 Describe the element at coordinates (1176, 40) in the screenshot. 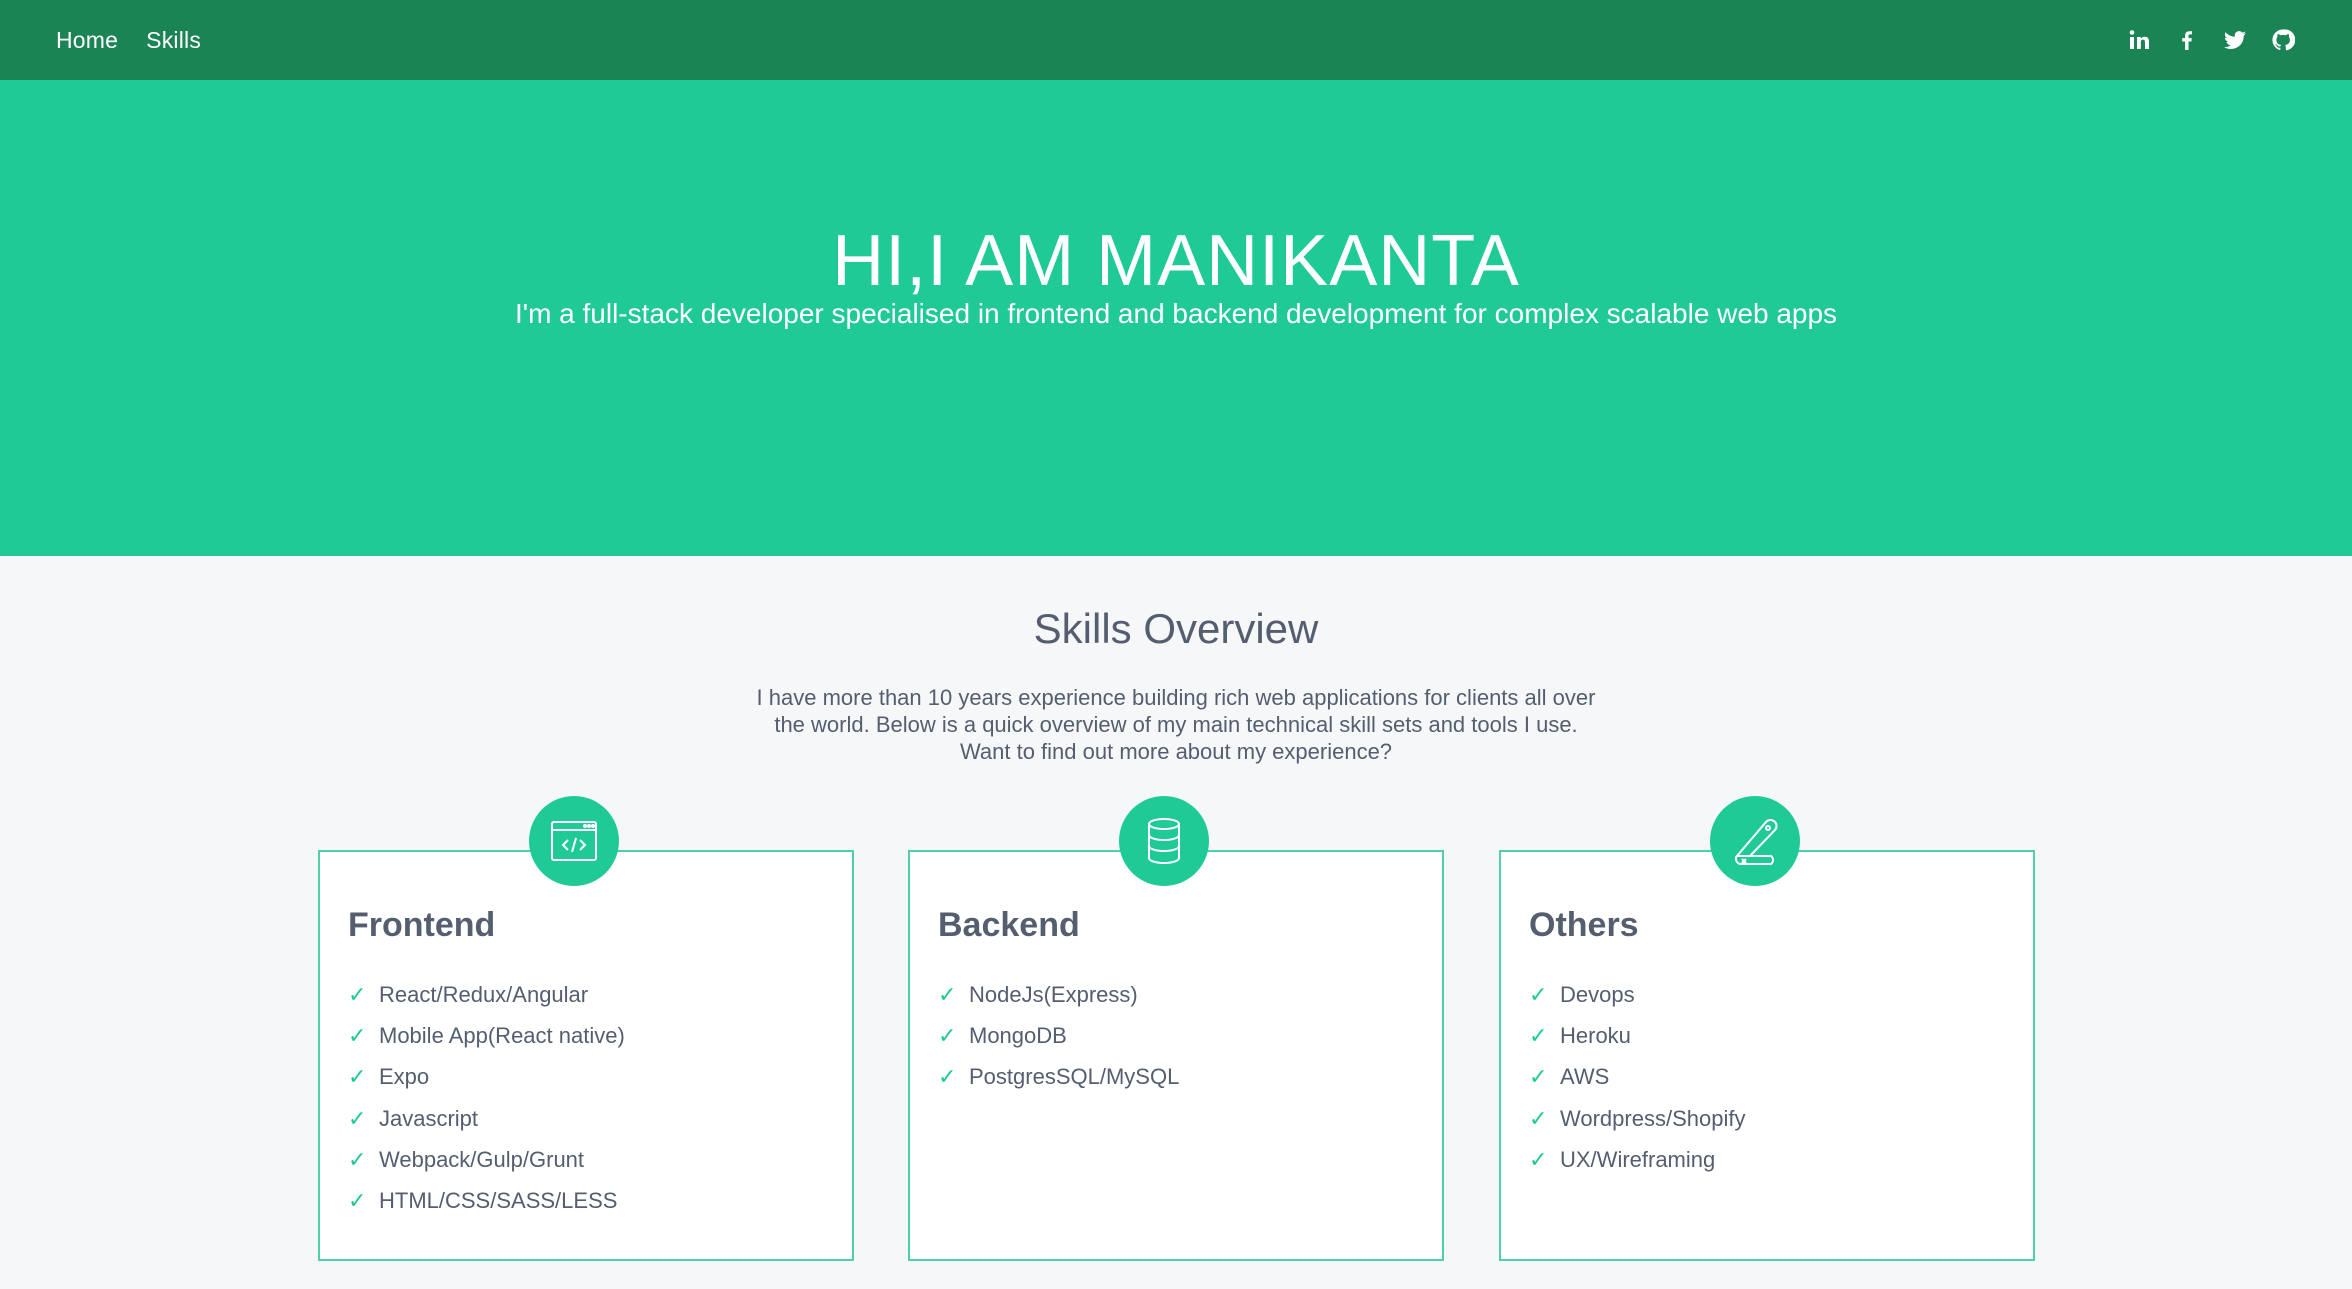

I see `top-navbar: Home Skills` at that location.